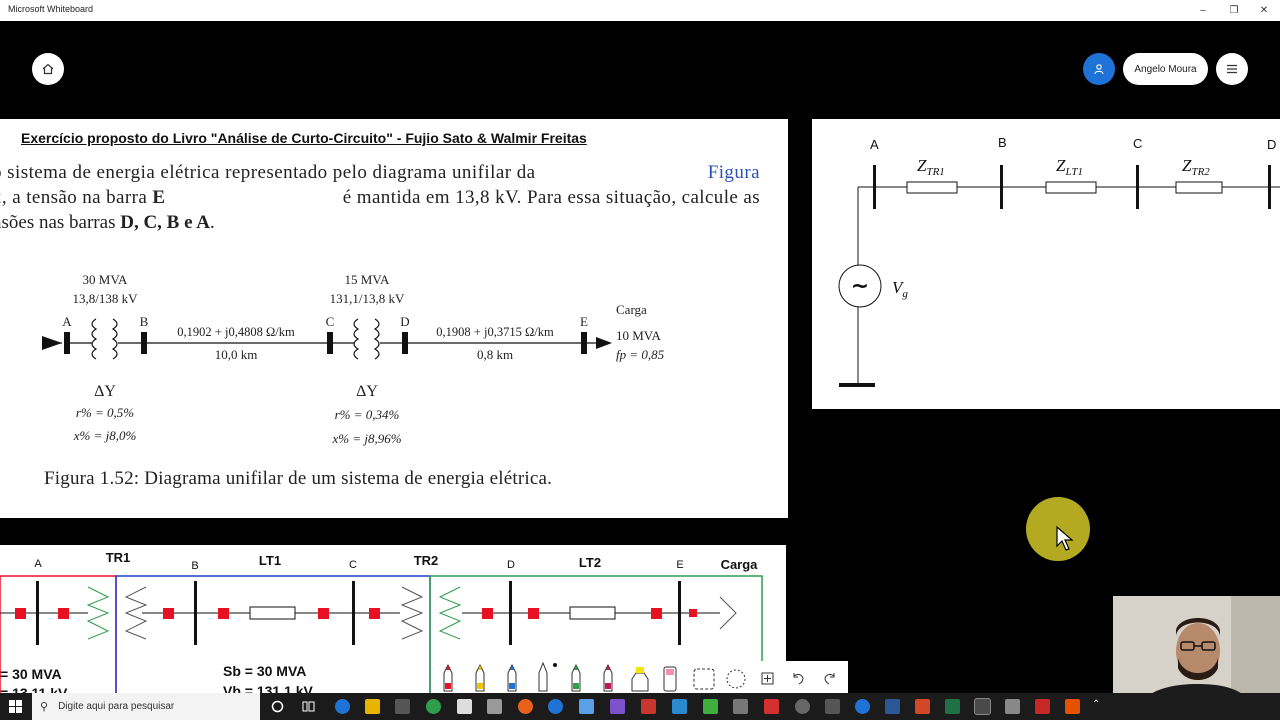 Image resolution: width=1280 pixels, height=720 pixels. Describe the element at coordinates (107, 222) in the screenshot. I see `exercise-line-3: nsões nas barras D, C, B e A.` at that location.